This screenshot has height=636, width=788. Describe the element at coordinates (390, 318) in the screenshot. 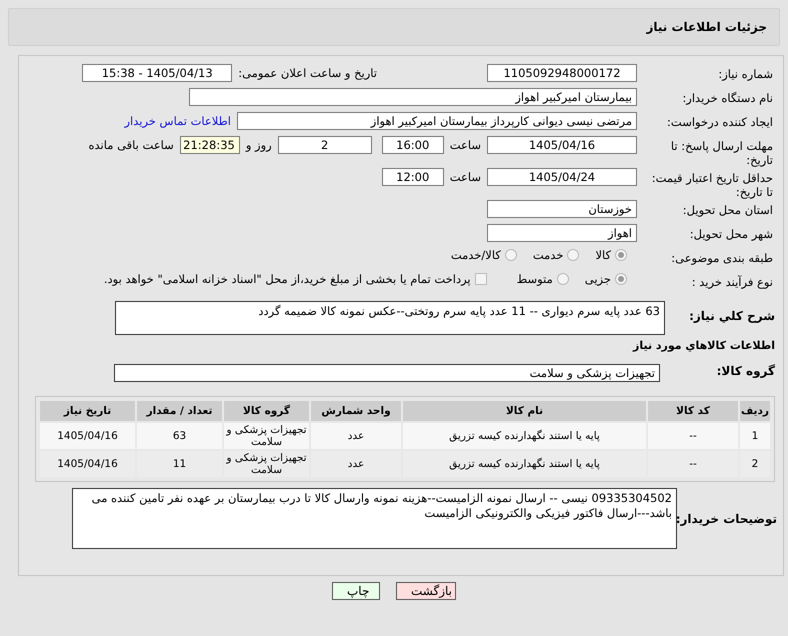

I see `description-field: 63 عدد پایه سرم دیواری -- 11 عدد پایه سرم روتختی--عکس نمونه کالا ضمیمه گردد` at that location.